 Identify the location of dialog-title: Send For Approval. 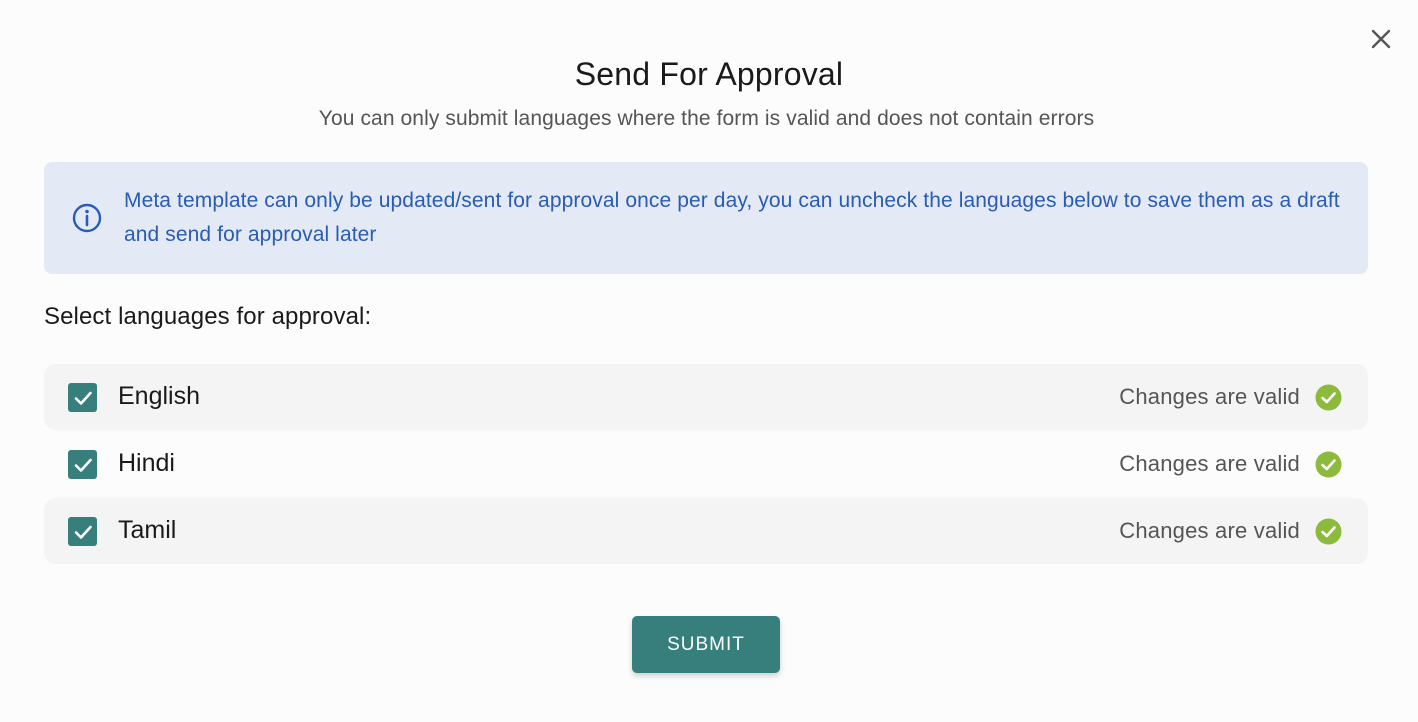
(709, 74).